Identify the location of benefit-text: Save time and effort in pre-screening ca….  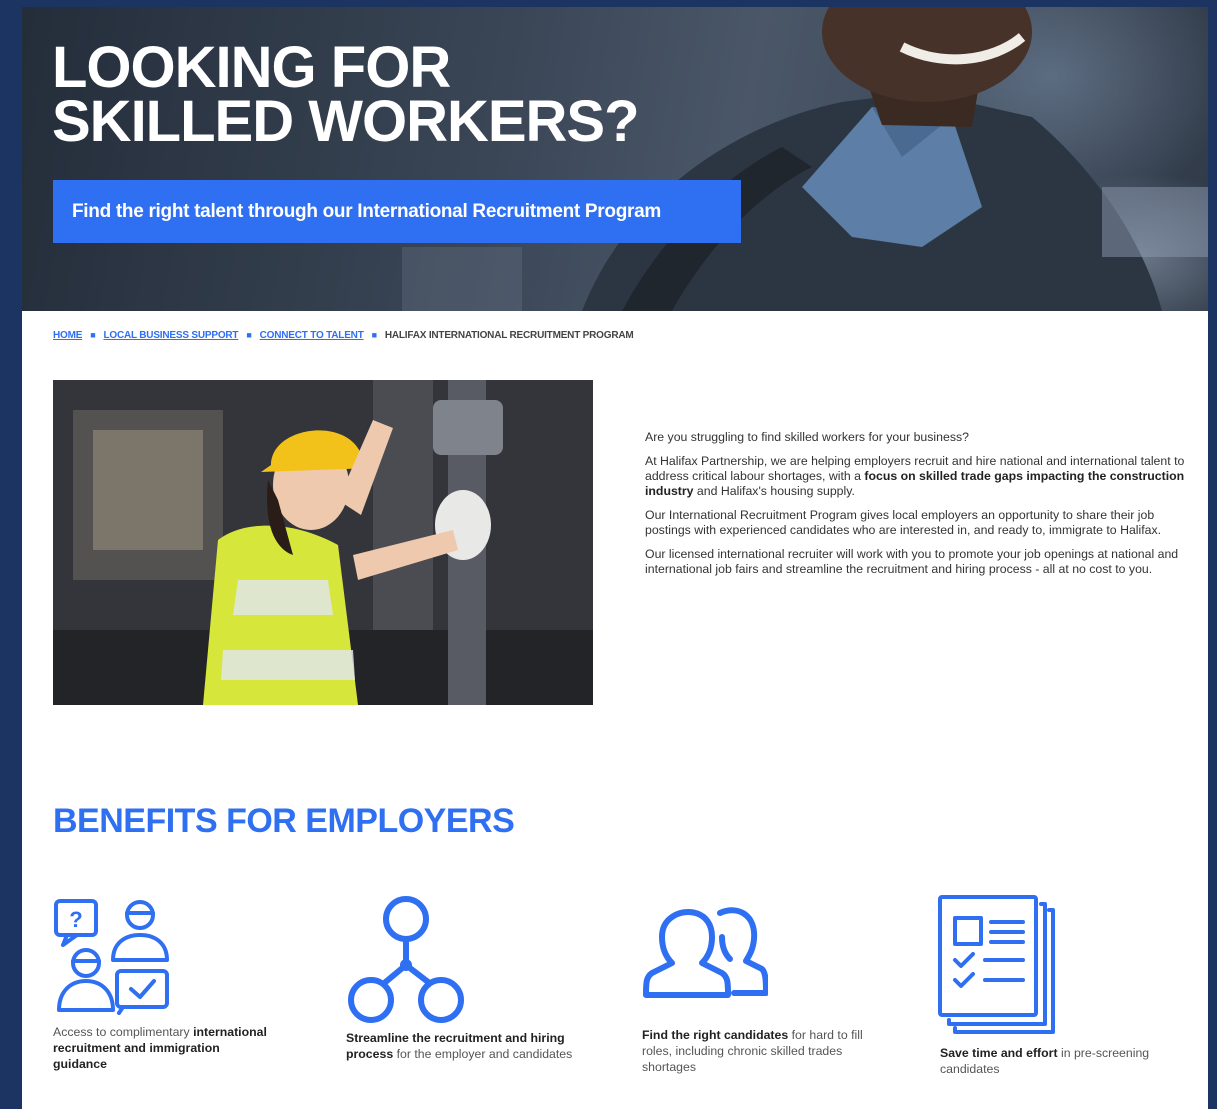
(1055, 1061).